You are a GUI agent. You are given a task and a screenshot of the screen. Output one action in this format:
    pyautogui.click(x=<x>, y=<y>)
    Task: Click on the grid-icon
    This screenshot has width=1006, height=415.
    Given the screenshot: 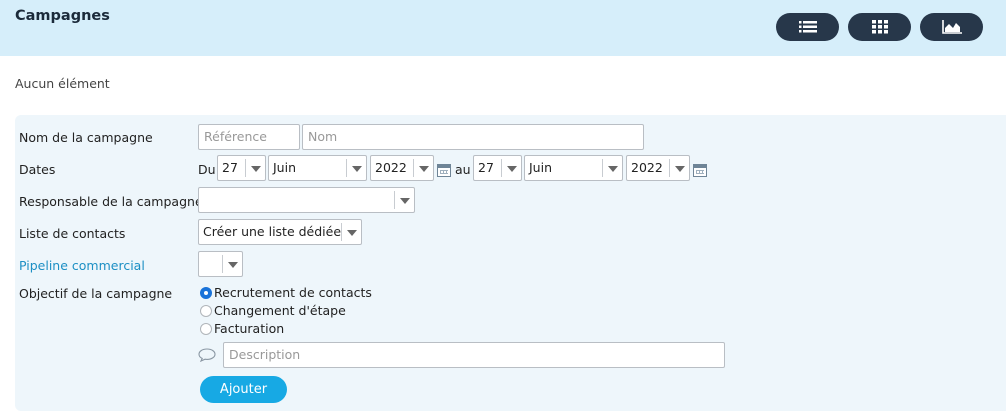 What is the action you would take?
    pyautogui.click(x=879, y=27)
    